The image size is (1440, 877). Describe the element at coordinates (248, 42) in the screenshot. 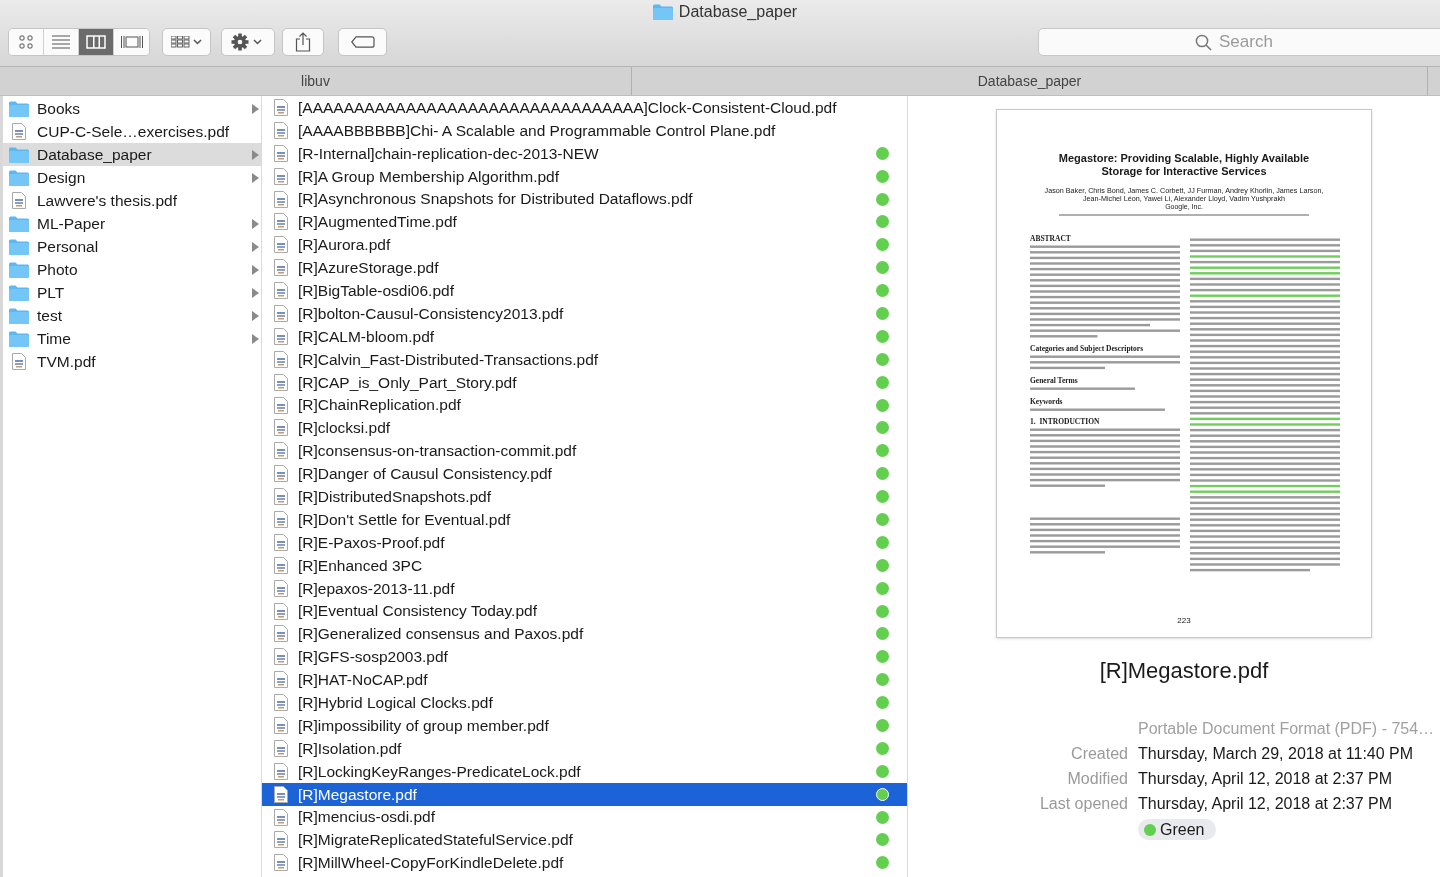

I see `settings-button` at that location.